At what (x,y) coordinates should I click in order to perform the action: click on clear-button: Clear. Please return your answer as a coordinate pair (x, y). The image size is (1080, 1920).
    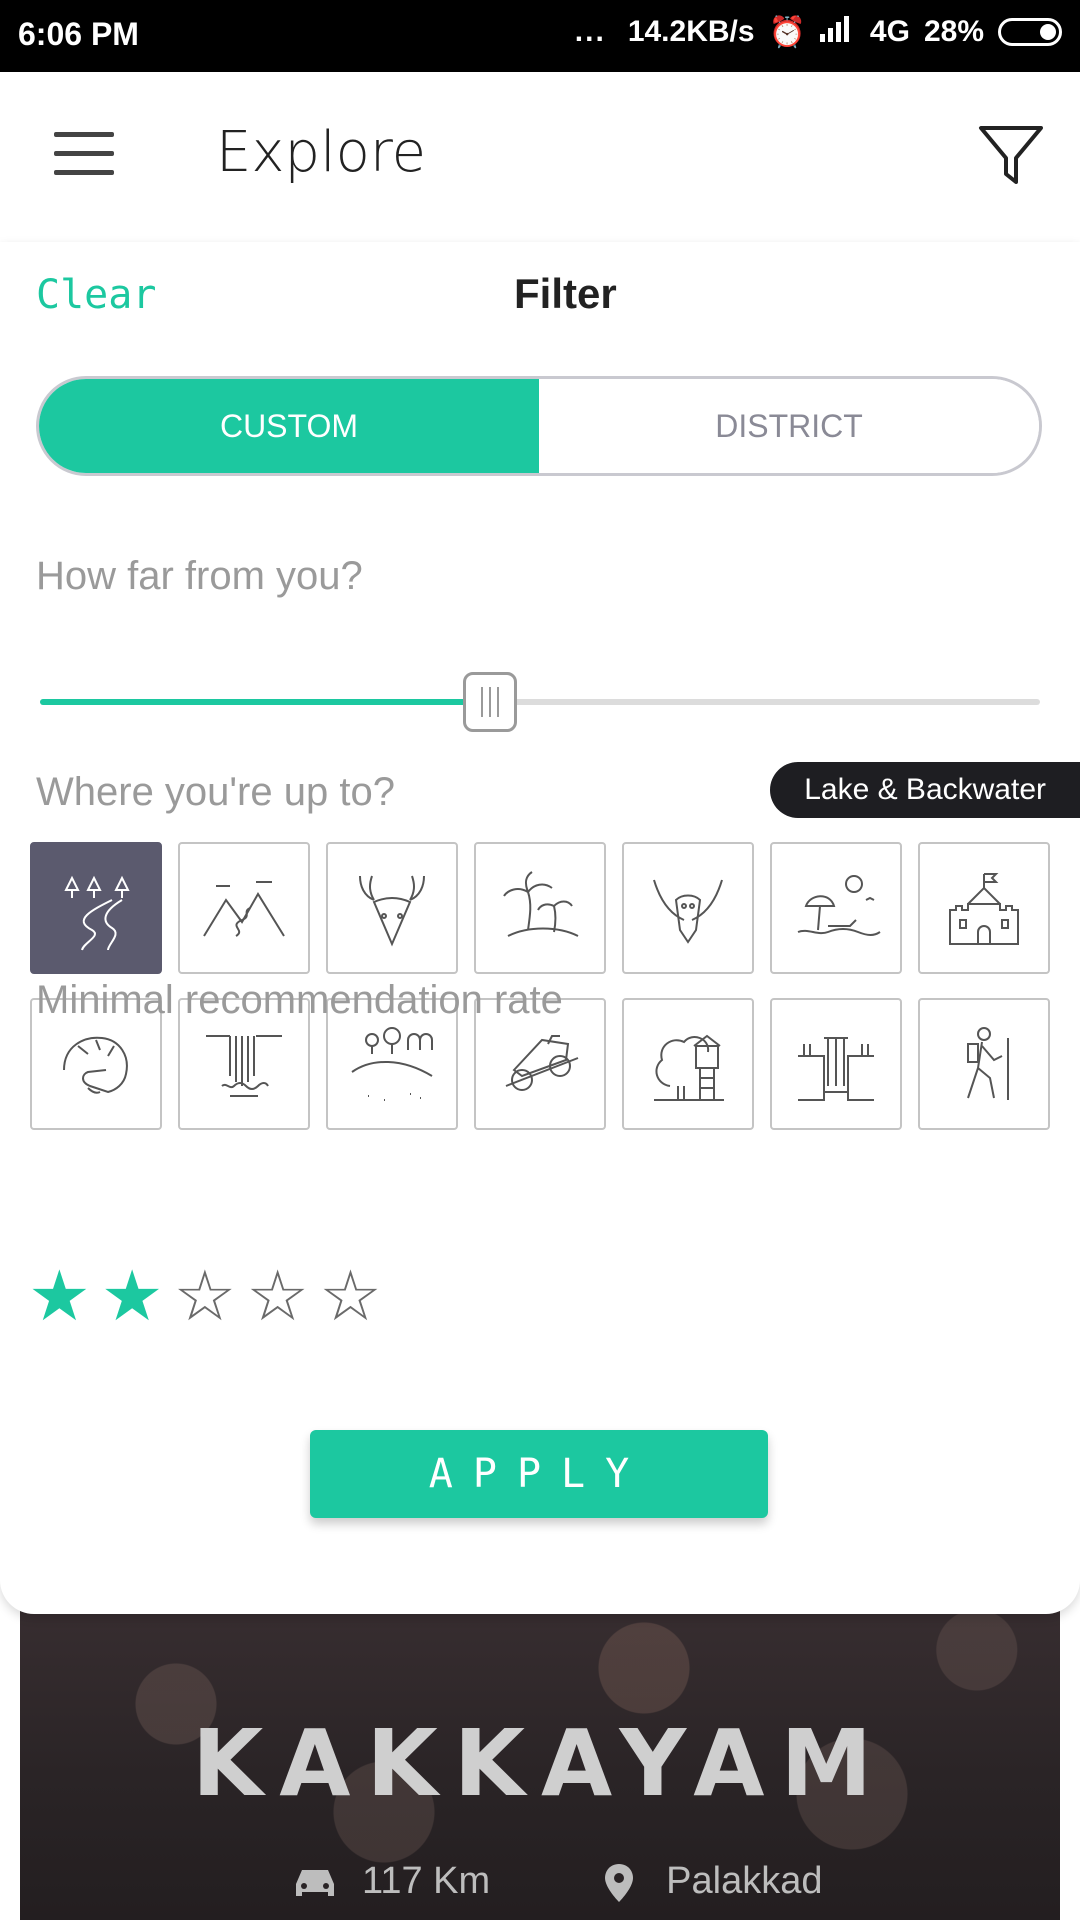
    Looking at the image, I should click on (96, 295).